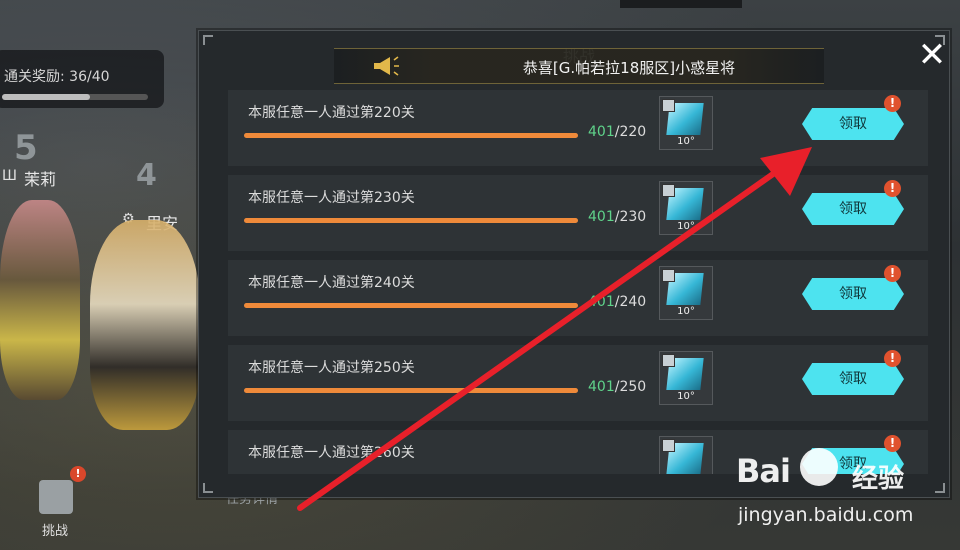 The width and height of the screenshot is (960, 550). I want to click on task-label: 本服任意一人通过第240关, so click(331, 283).